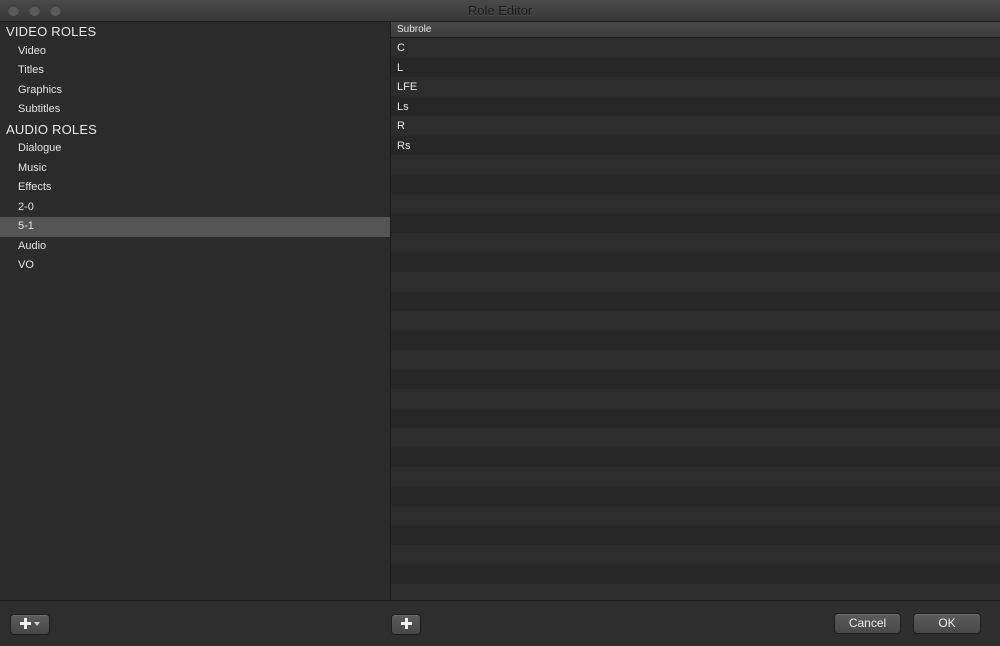  I want to click on cancel-button: Cancel, so click(867, 623).